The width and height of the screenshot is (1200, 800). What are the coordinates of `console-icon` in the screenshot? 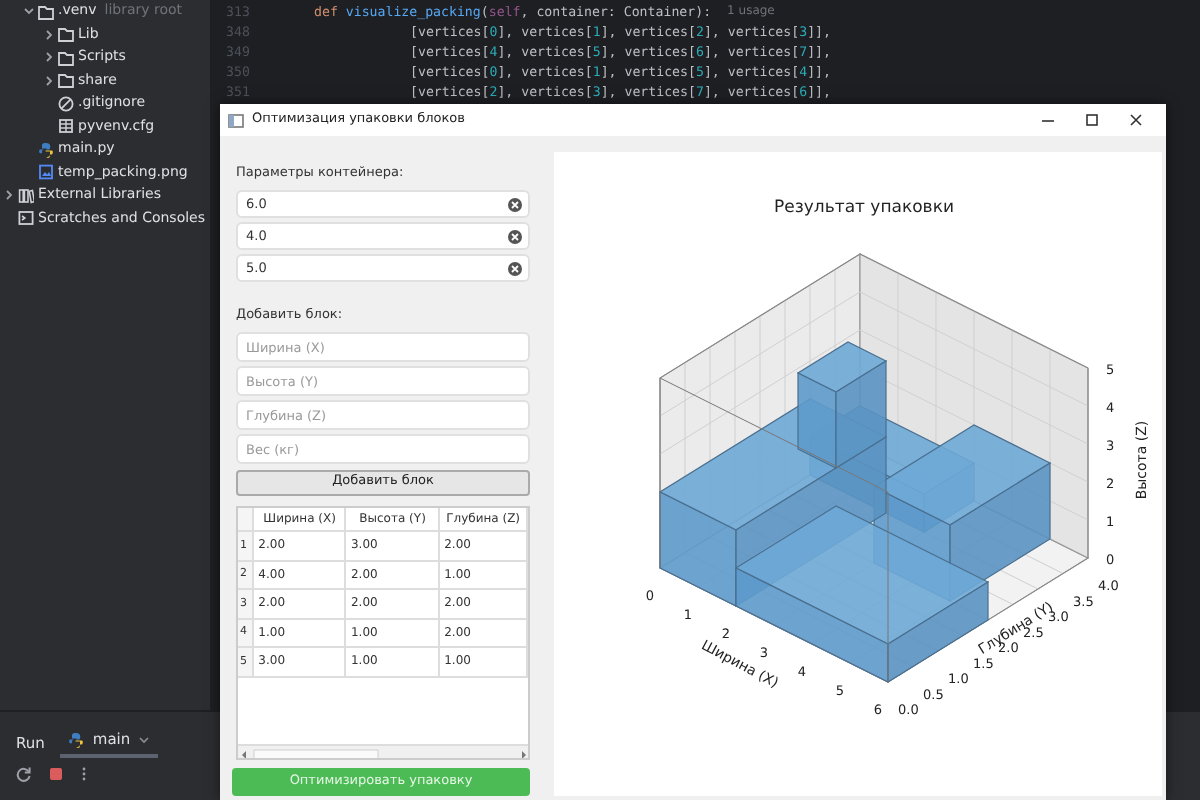 It's located at (26, 218).